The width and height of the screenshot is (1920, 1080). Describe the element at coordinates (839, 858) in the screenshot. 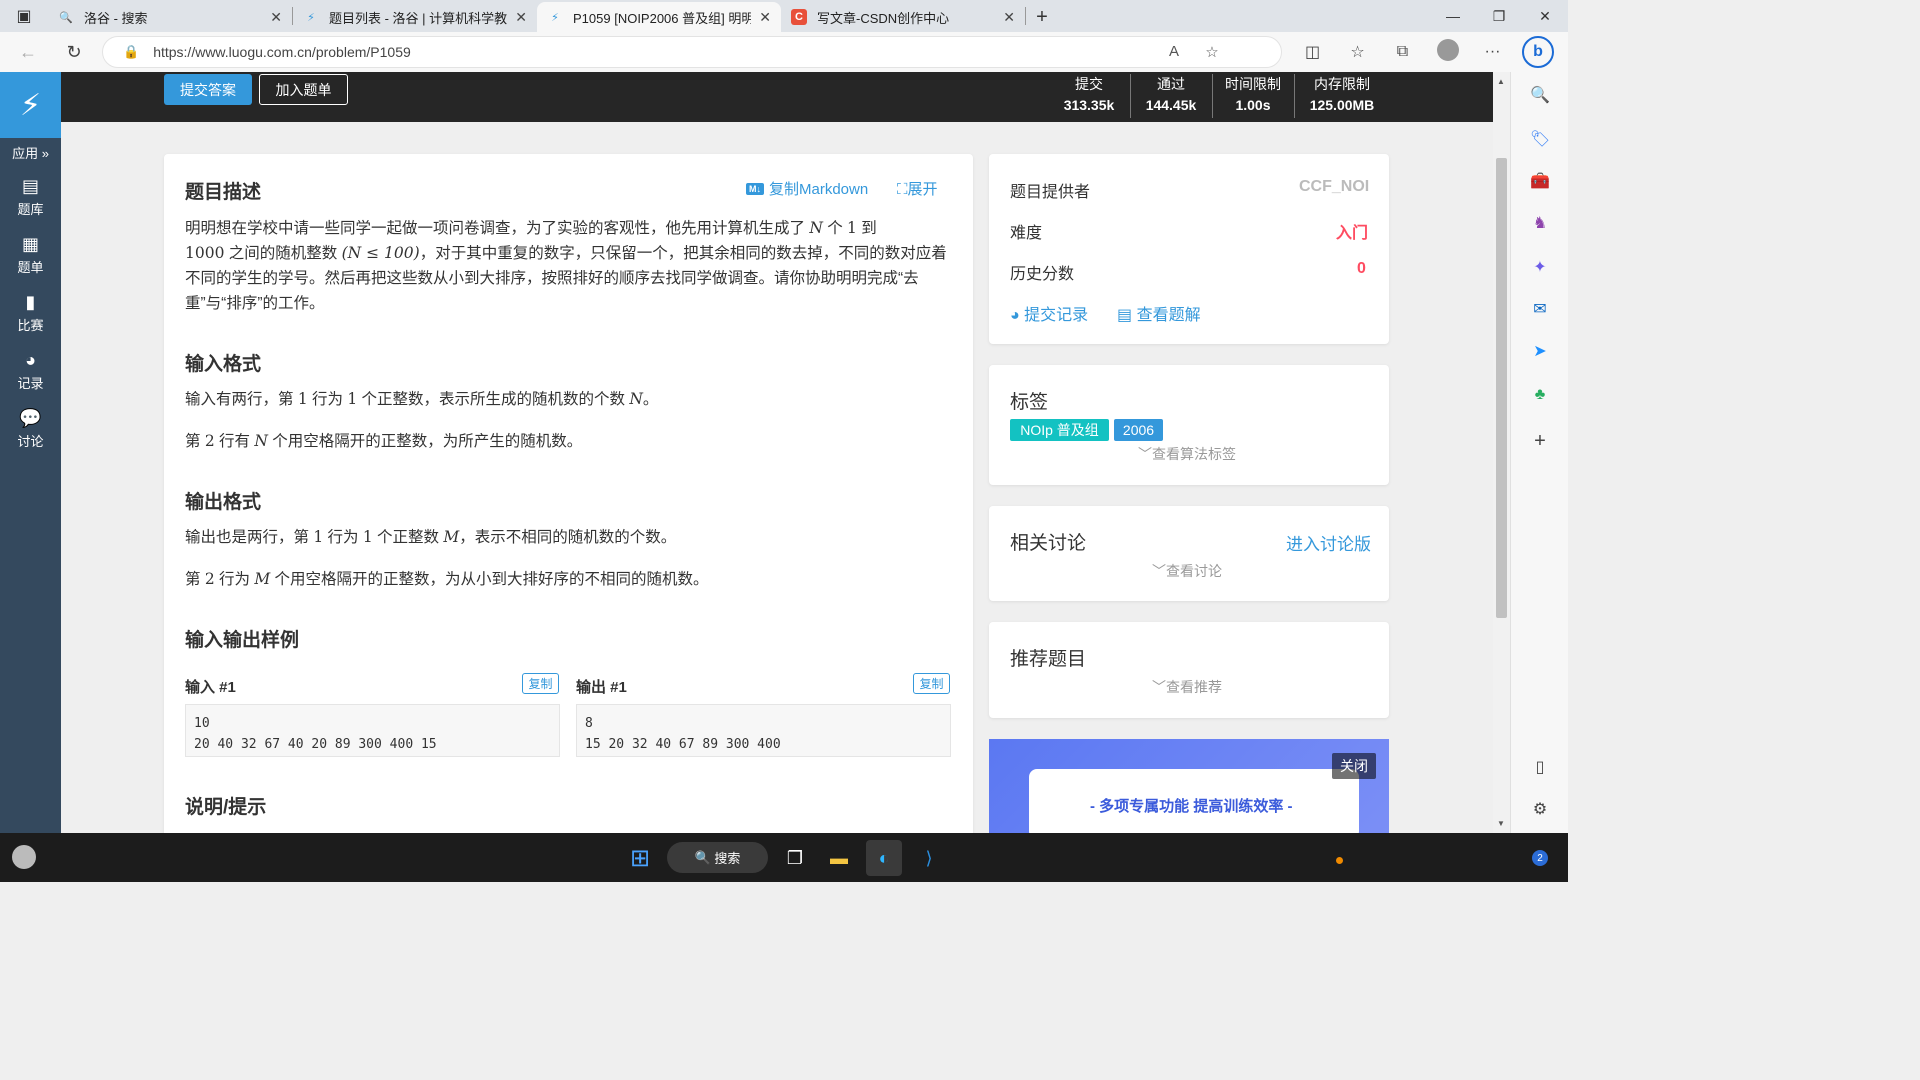

I see `file-explorer-icon: ▬` at that location.